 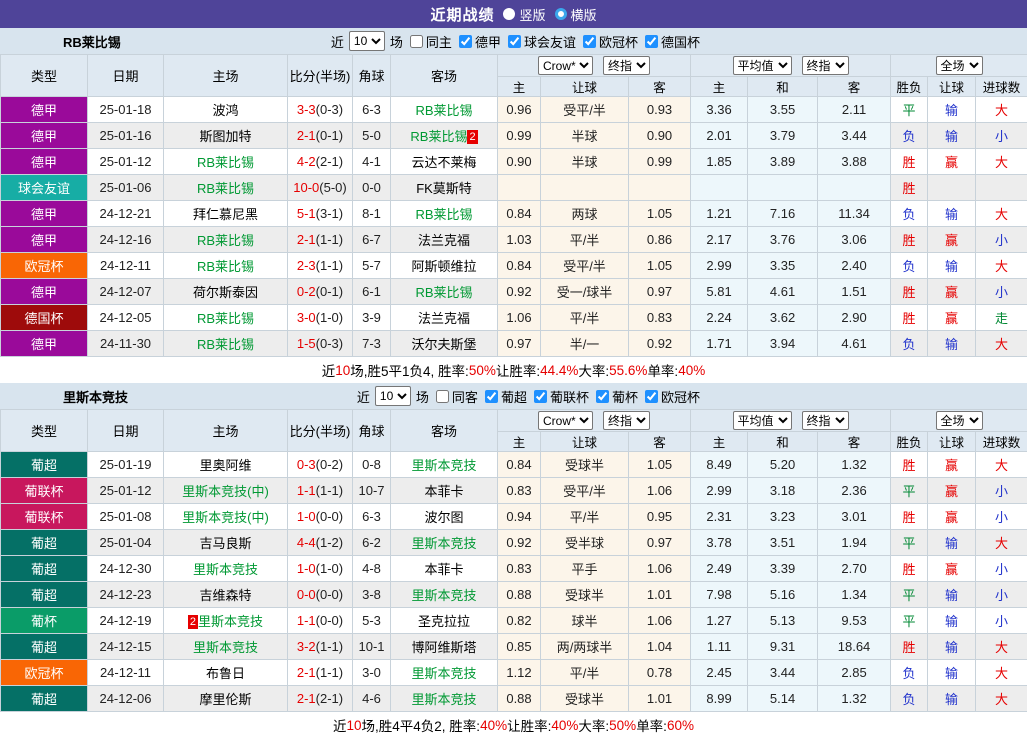 What do you see at coordinates (444, 188) in the screenshot?
I see `team-link: FK莫斯特` at bounding box center [444, 188].